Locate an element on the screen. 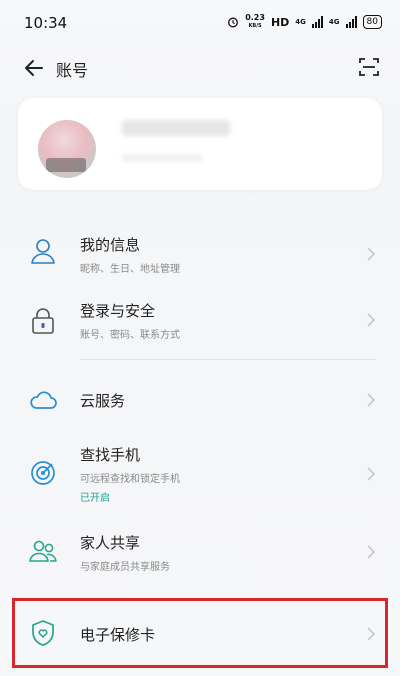 The image size is (400, 676). network-speed: 0.23 KB/S is located at coordinates (255, 21).